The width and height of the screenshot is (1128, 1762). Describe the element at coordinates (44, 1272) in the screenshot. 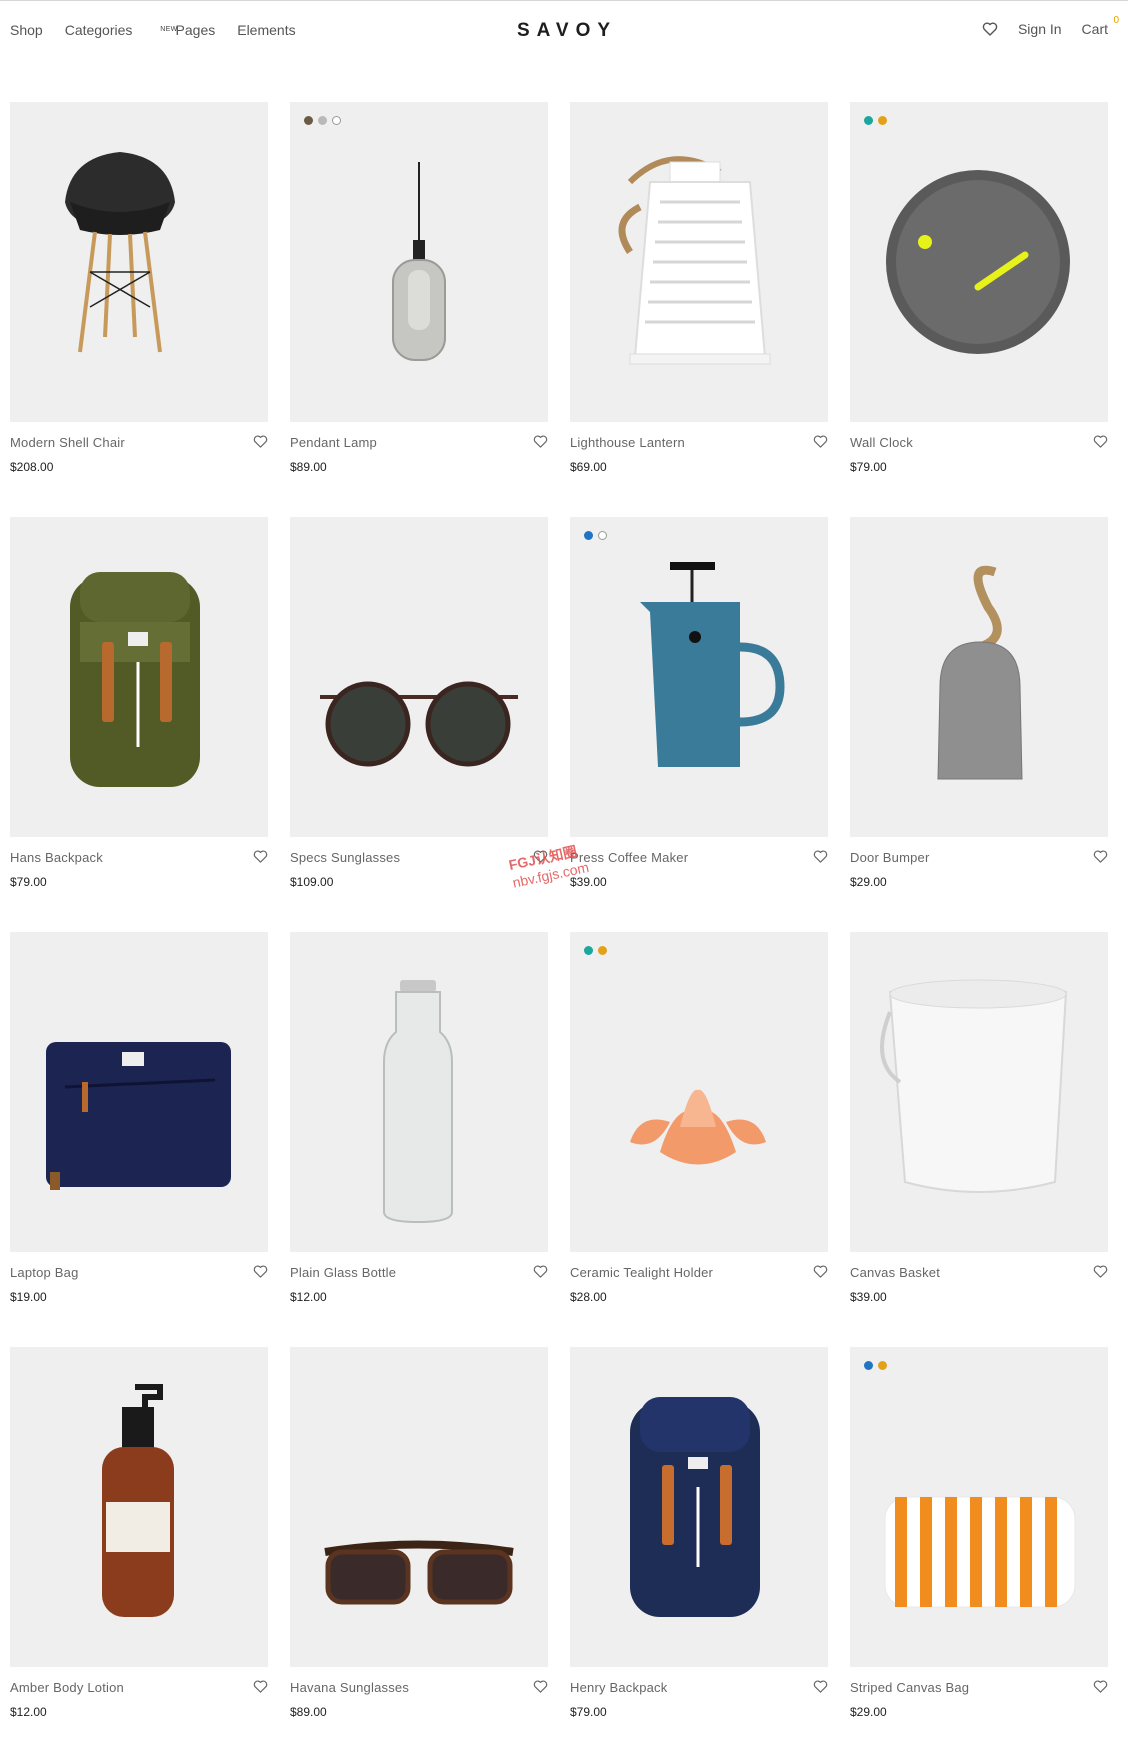

I see `product-title: Laptop Bag` at that location.